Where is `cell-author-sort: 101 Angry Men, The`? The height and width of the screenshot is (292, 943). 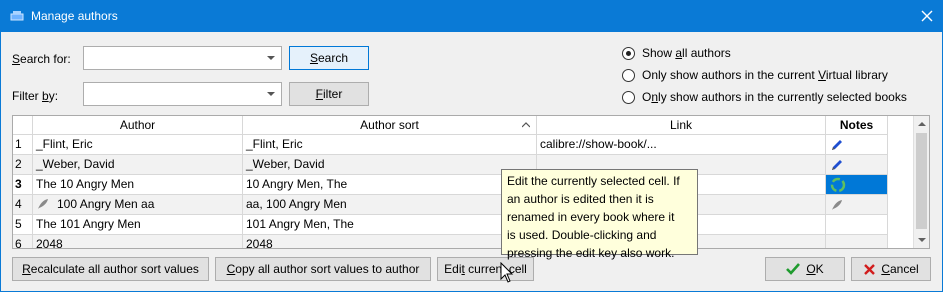 cell-author-sort: 101 Angry Men, The is located at coordinates (390, 225).